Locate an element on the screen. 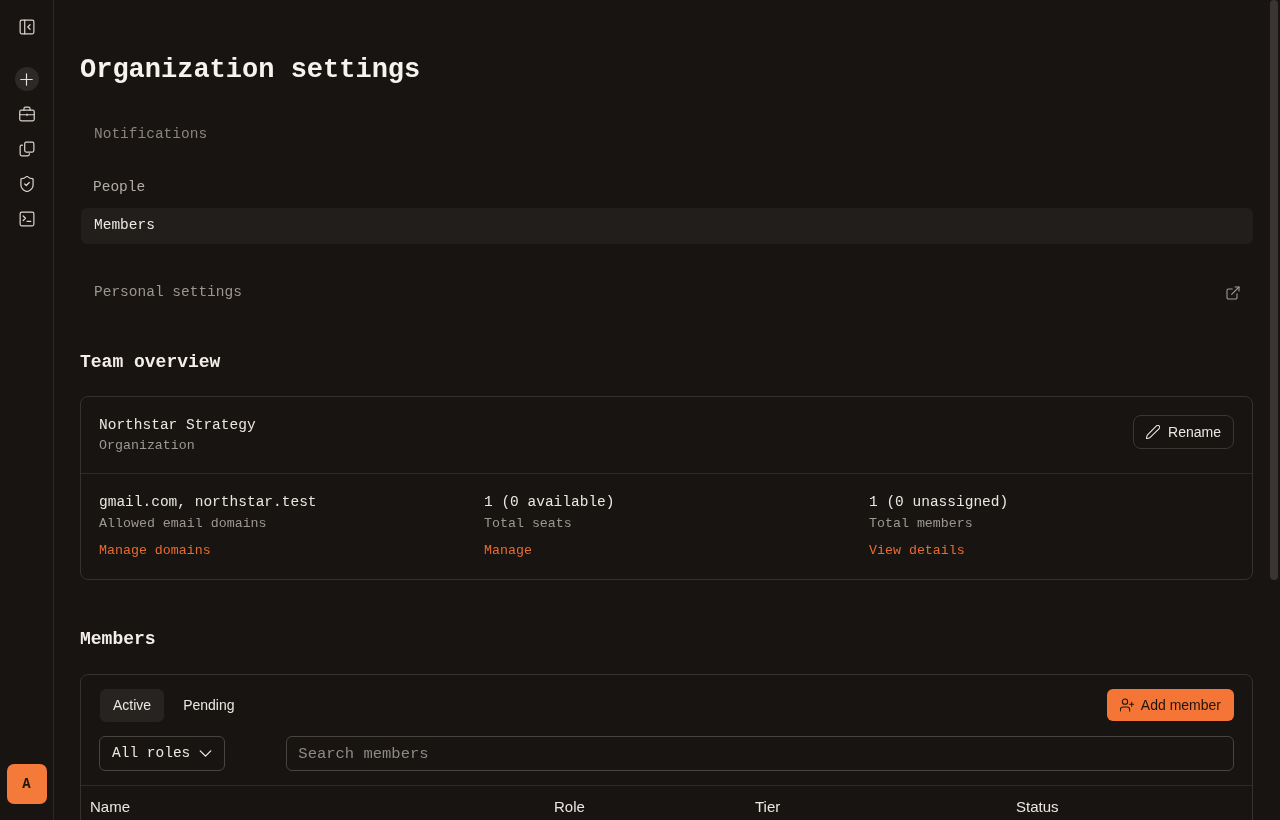 The image size is (1280, 820). organization-type: Organization is located at coordinates (147, 446).